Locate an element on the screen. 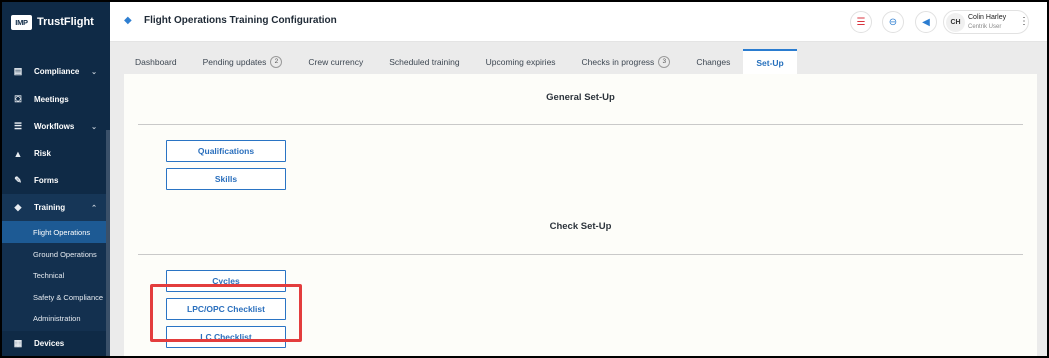 This screenshot has width=1049, height=358. tab-label: Set-Up is located at coordinates (770, 62).